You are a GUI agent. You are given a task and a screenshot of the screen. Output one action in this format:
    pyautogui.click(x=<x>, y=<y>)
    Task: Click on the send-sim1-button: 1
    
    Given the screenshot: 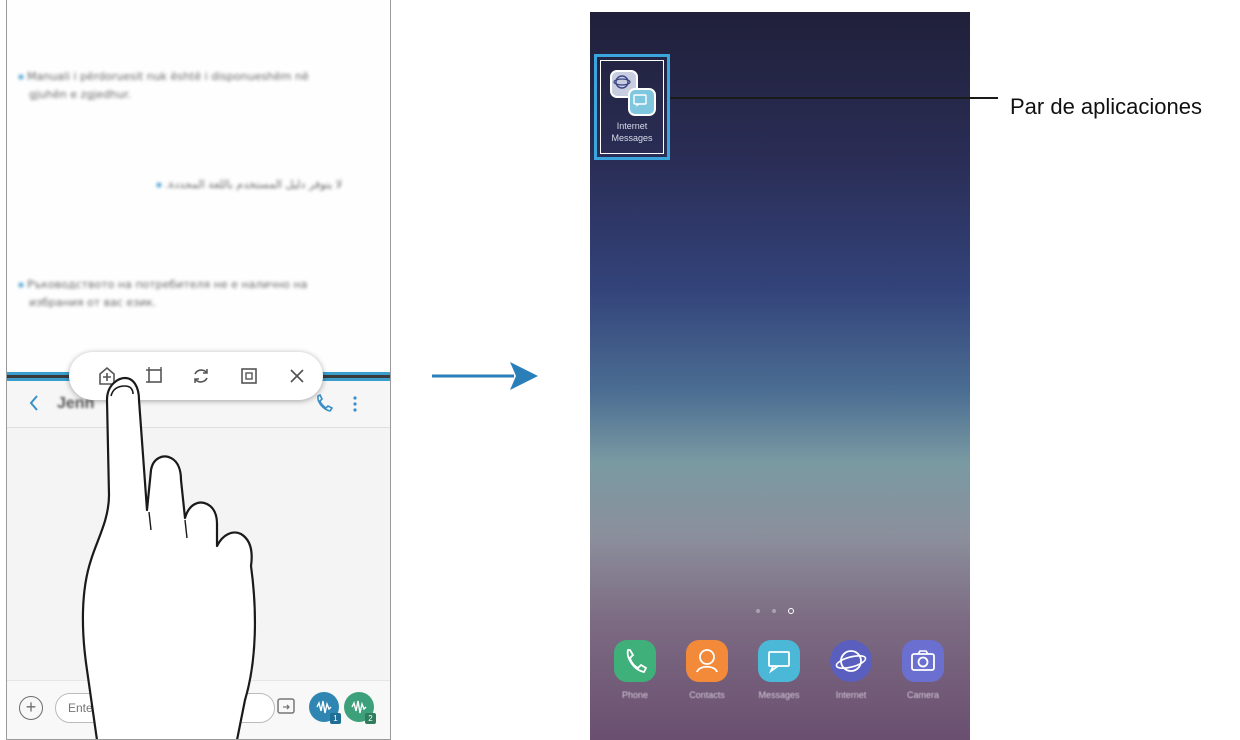 What is the action you would take?
    pyautogui.click(x=325, y=708)
    